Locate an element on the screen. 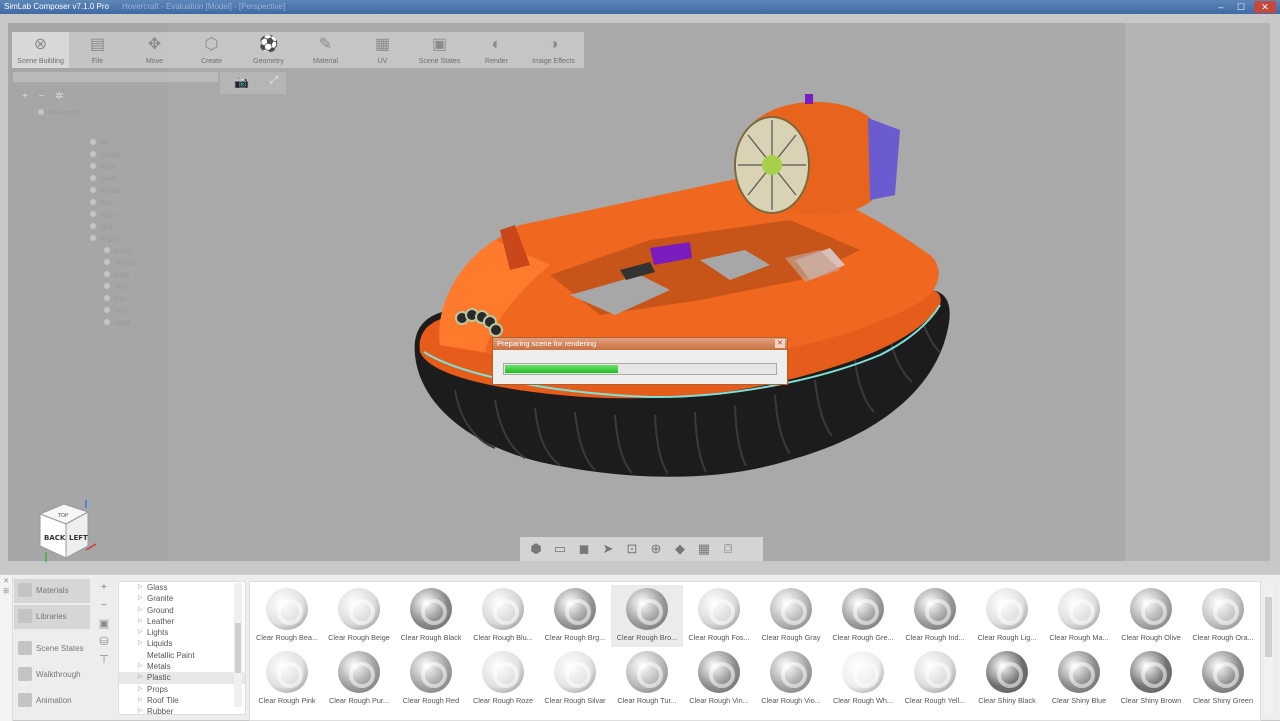 This screenshot has width=1280, height=721. category-item: ▷ Lights is located at coordinates (182, 632).